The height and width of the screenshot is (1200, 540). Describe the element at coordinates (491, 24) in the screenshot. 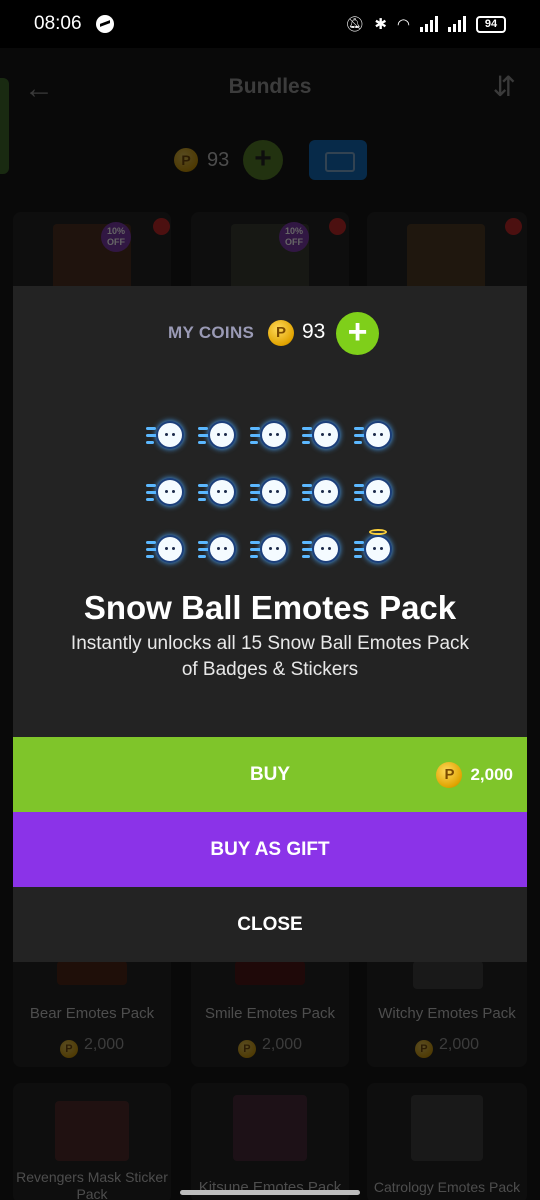

I see `battery-icon: 94` at that location.